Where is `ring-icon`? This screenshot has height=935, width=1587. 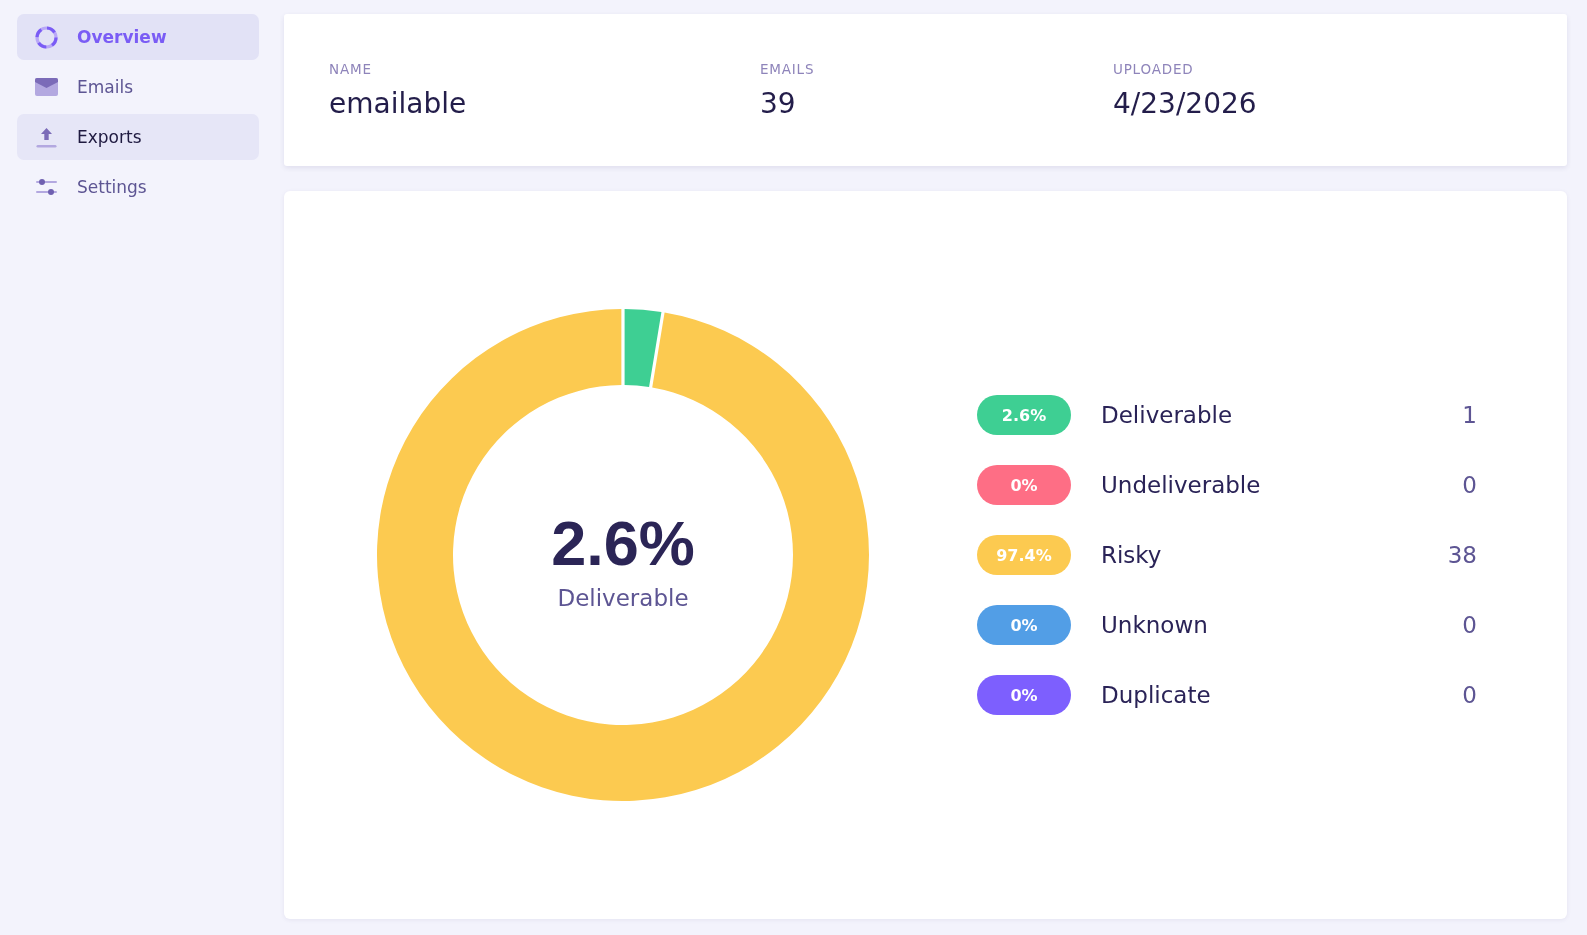
ring-icon is located at coordinates (46, 37).